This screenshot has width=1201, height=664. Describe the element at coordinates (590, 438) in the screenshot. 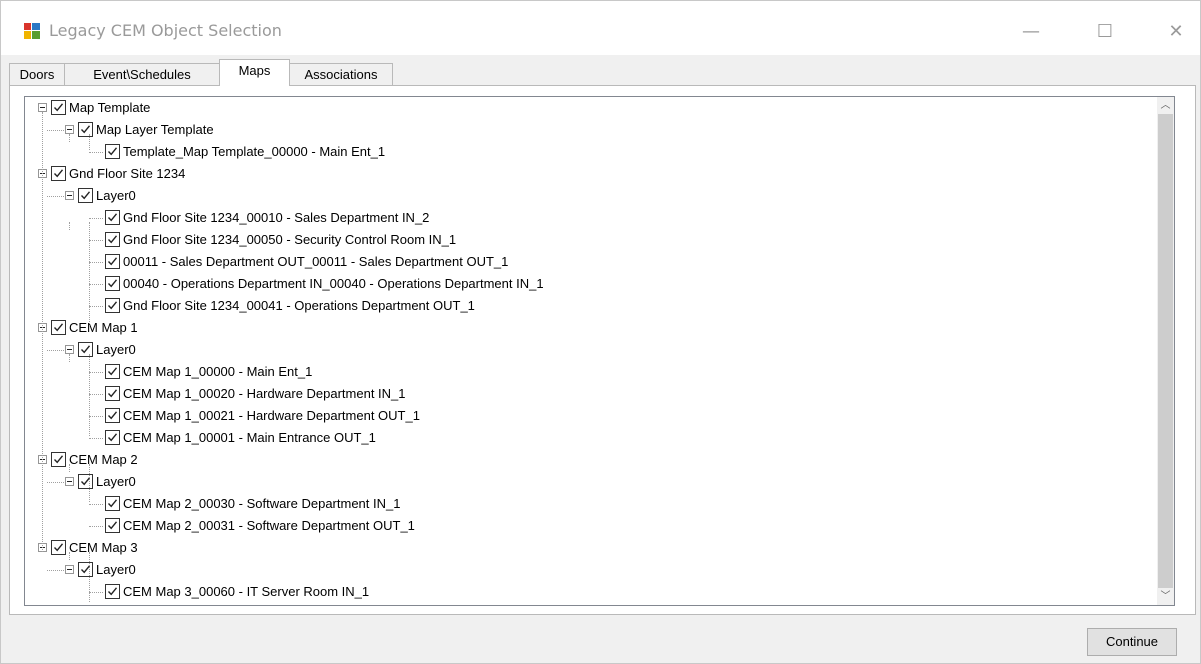

I see `tree-node: CEM Map 1_00001 - Main Entrance OUT_1` at that location.